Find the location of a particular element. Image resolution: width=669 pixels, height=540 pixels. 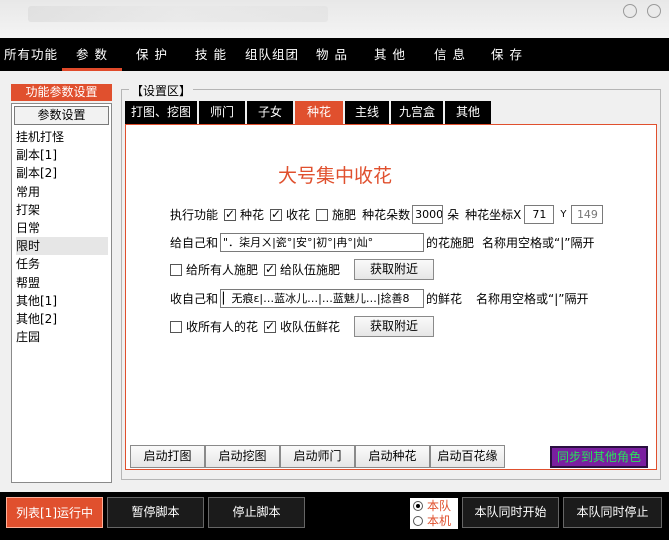

tab-map-dig: 打图、挖图 is located at coordinates (161, 112).